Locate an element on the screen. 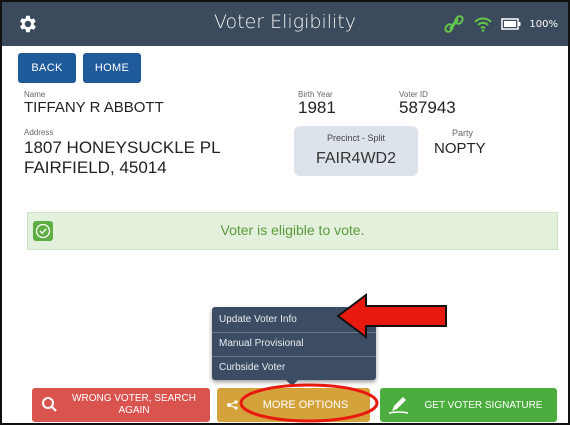 The height and width of the screenshot is (425, 570). party-label: Party is located at coordinates (463, 133).